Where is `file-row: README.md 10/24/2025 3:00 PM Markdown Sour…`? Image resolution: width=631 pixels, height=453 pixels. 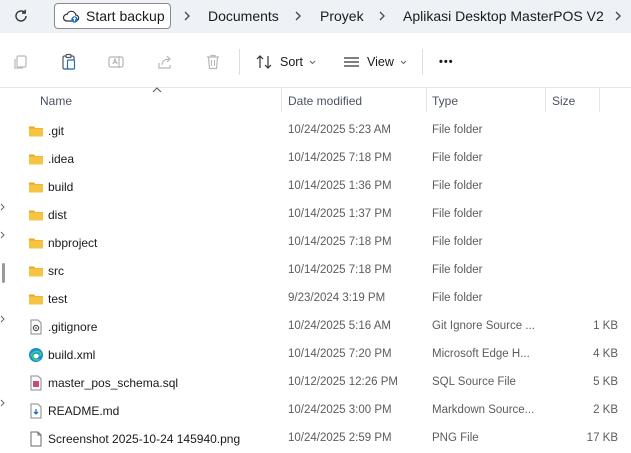
file-row: README.md 10/24/2025 3:00 PM Markdown Sour… is located at coordinates (315, 411).